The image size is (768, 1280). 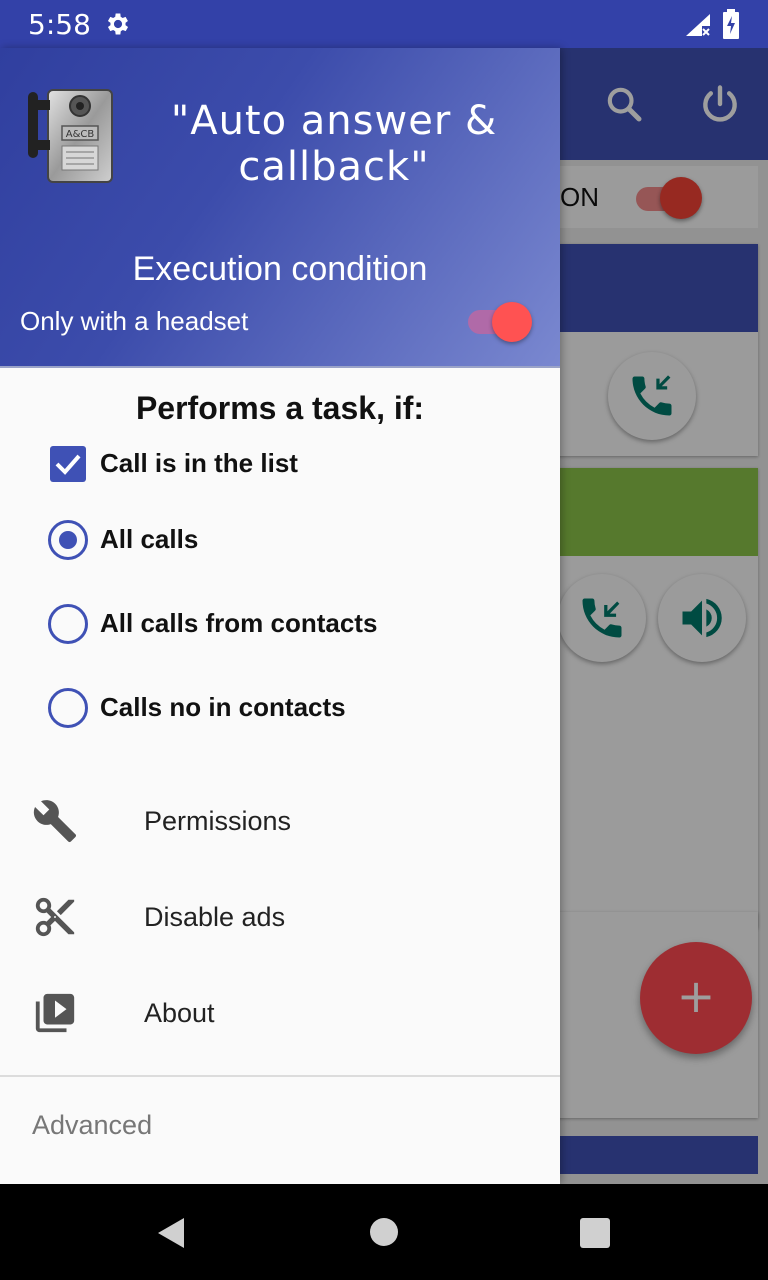 I want to click on menu-label-permissions: Permissions, so click(x=217, y=821).